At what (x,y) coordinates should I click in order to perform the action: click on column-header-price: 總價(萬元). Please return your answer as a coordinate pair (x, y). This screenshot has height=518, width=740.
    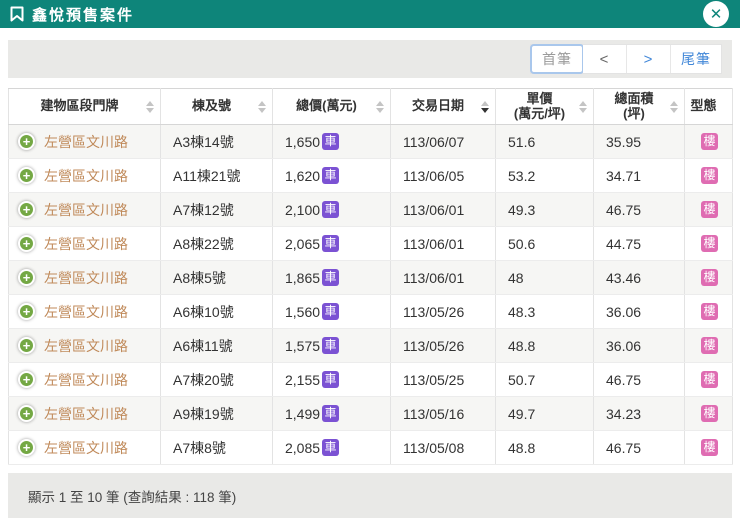
    Looking at the image, I should click on (331, 106).